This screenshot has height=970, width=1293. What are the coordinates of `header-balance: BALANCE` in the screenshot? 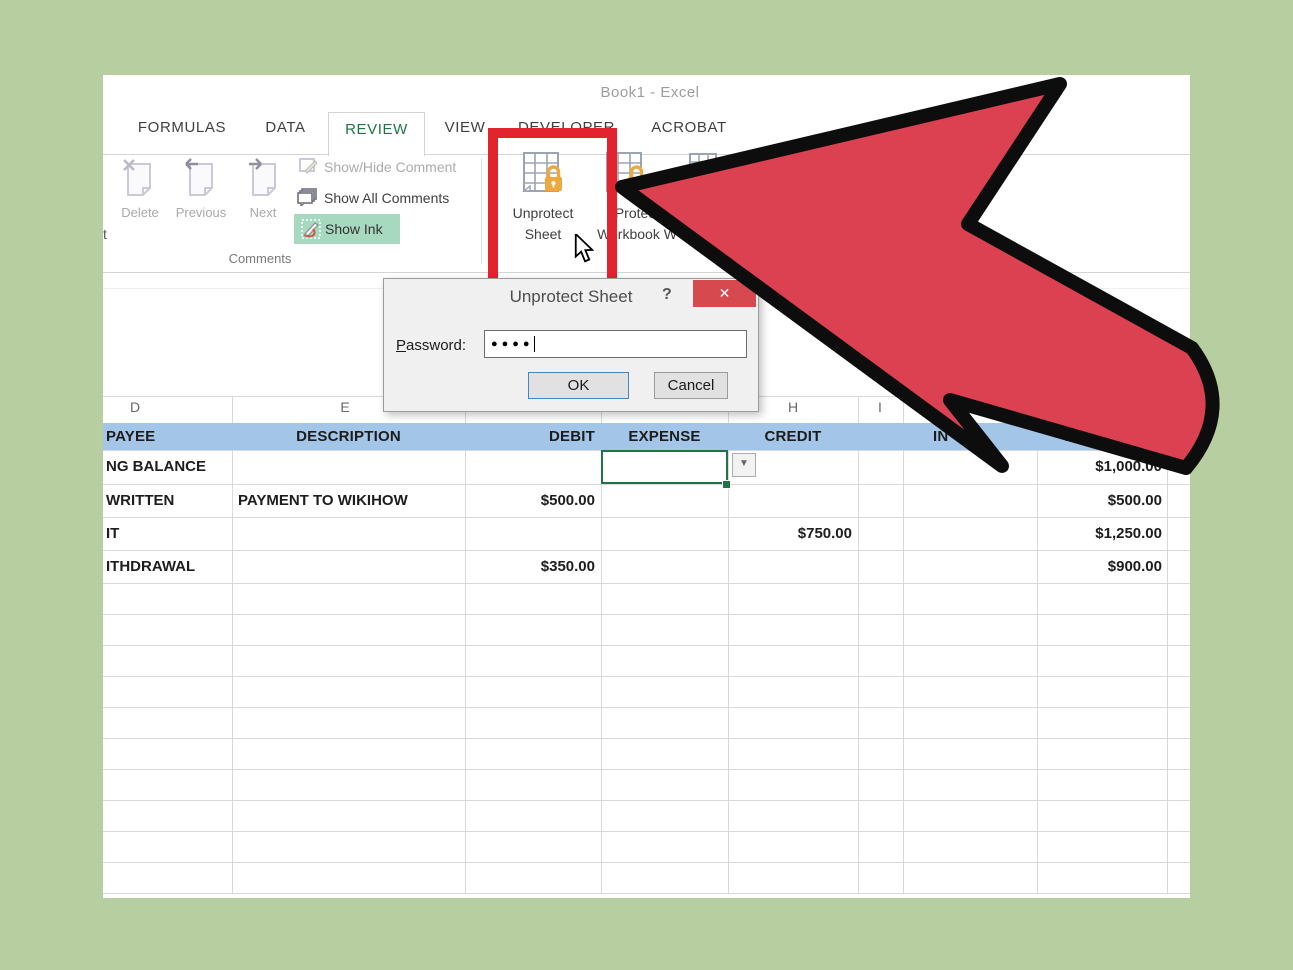 It's located at (1102, 436).